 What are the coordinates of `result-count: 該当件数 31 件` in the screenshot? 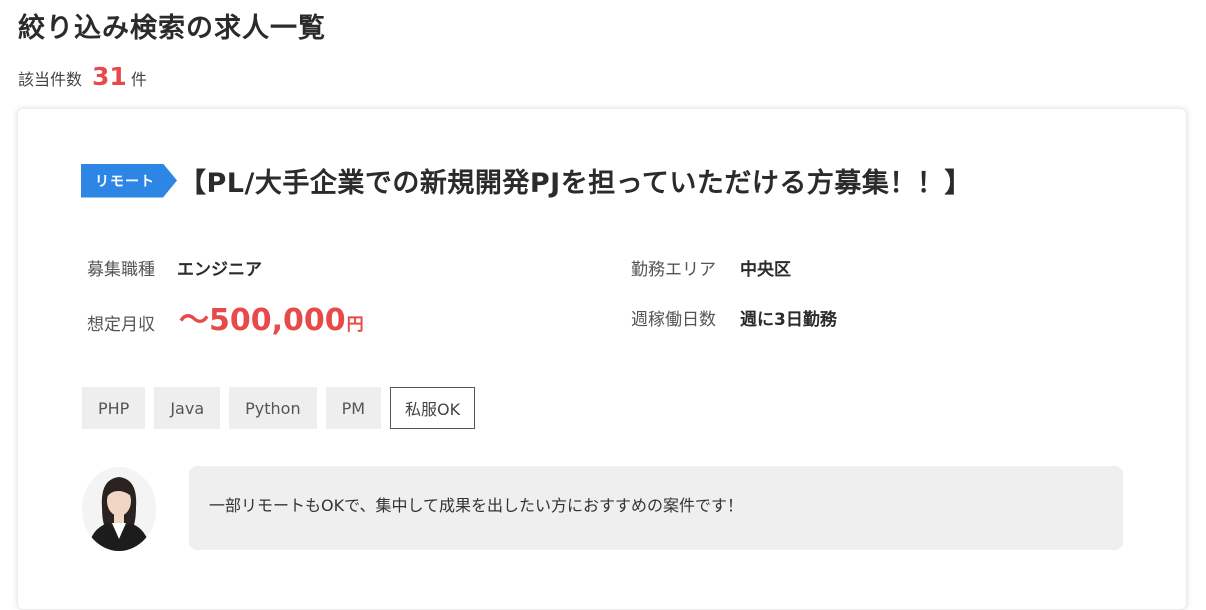 It's located at (82, 76).